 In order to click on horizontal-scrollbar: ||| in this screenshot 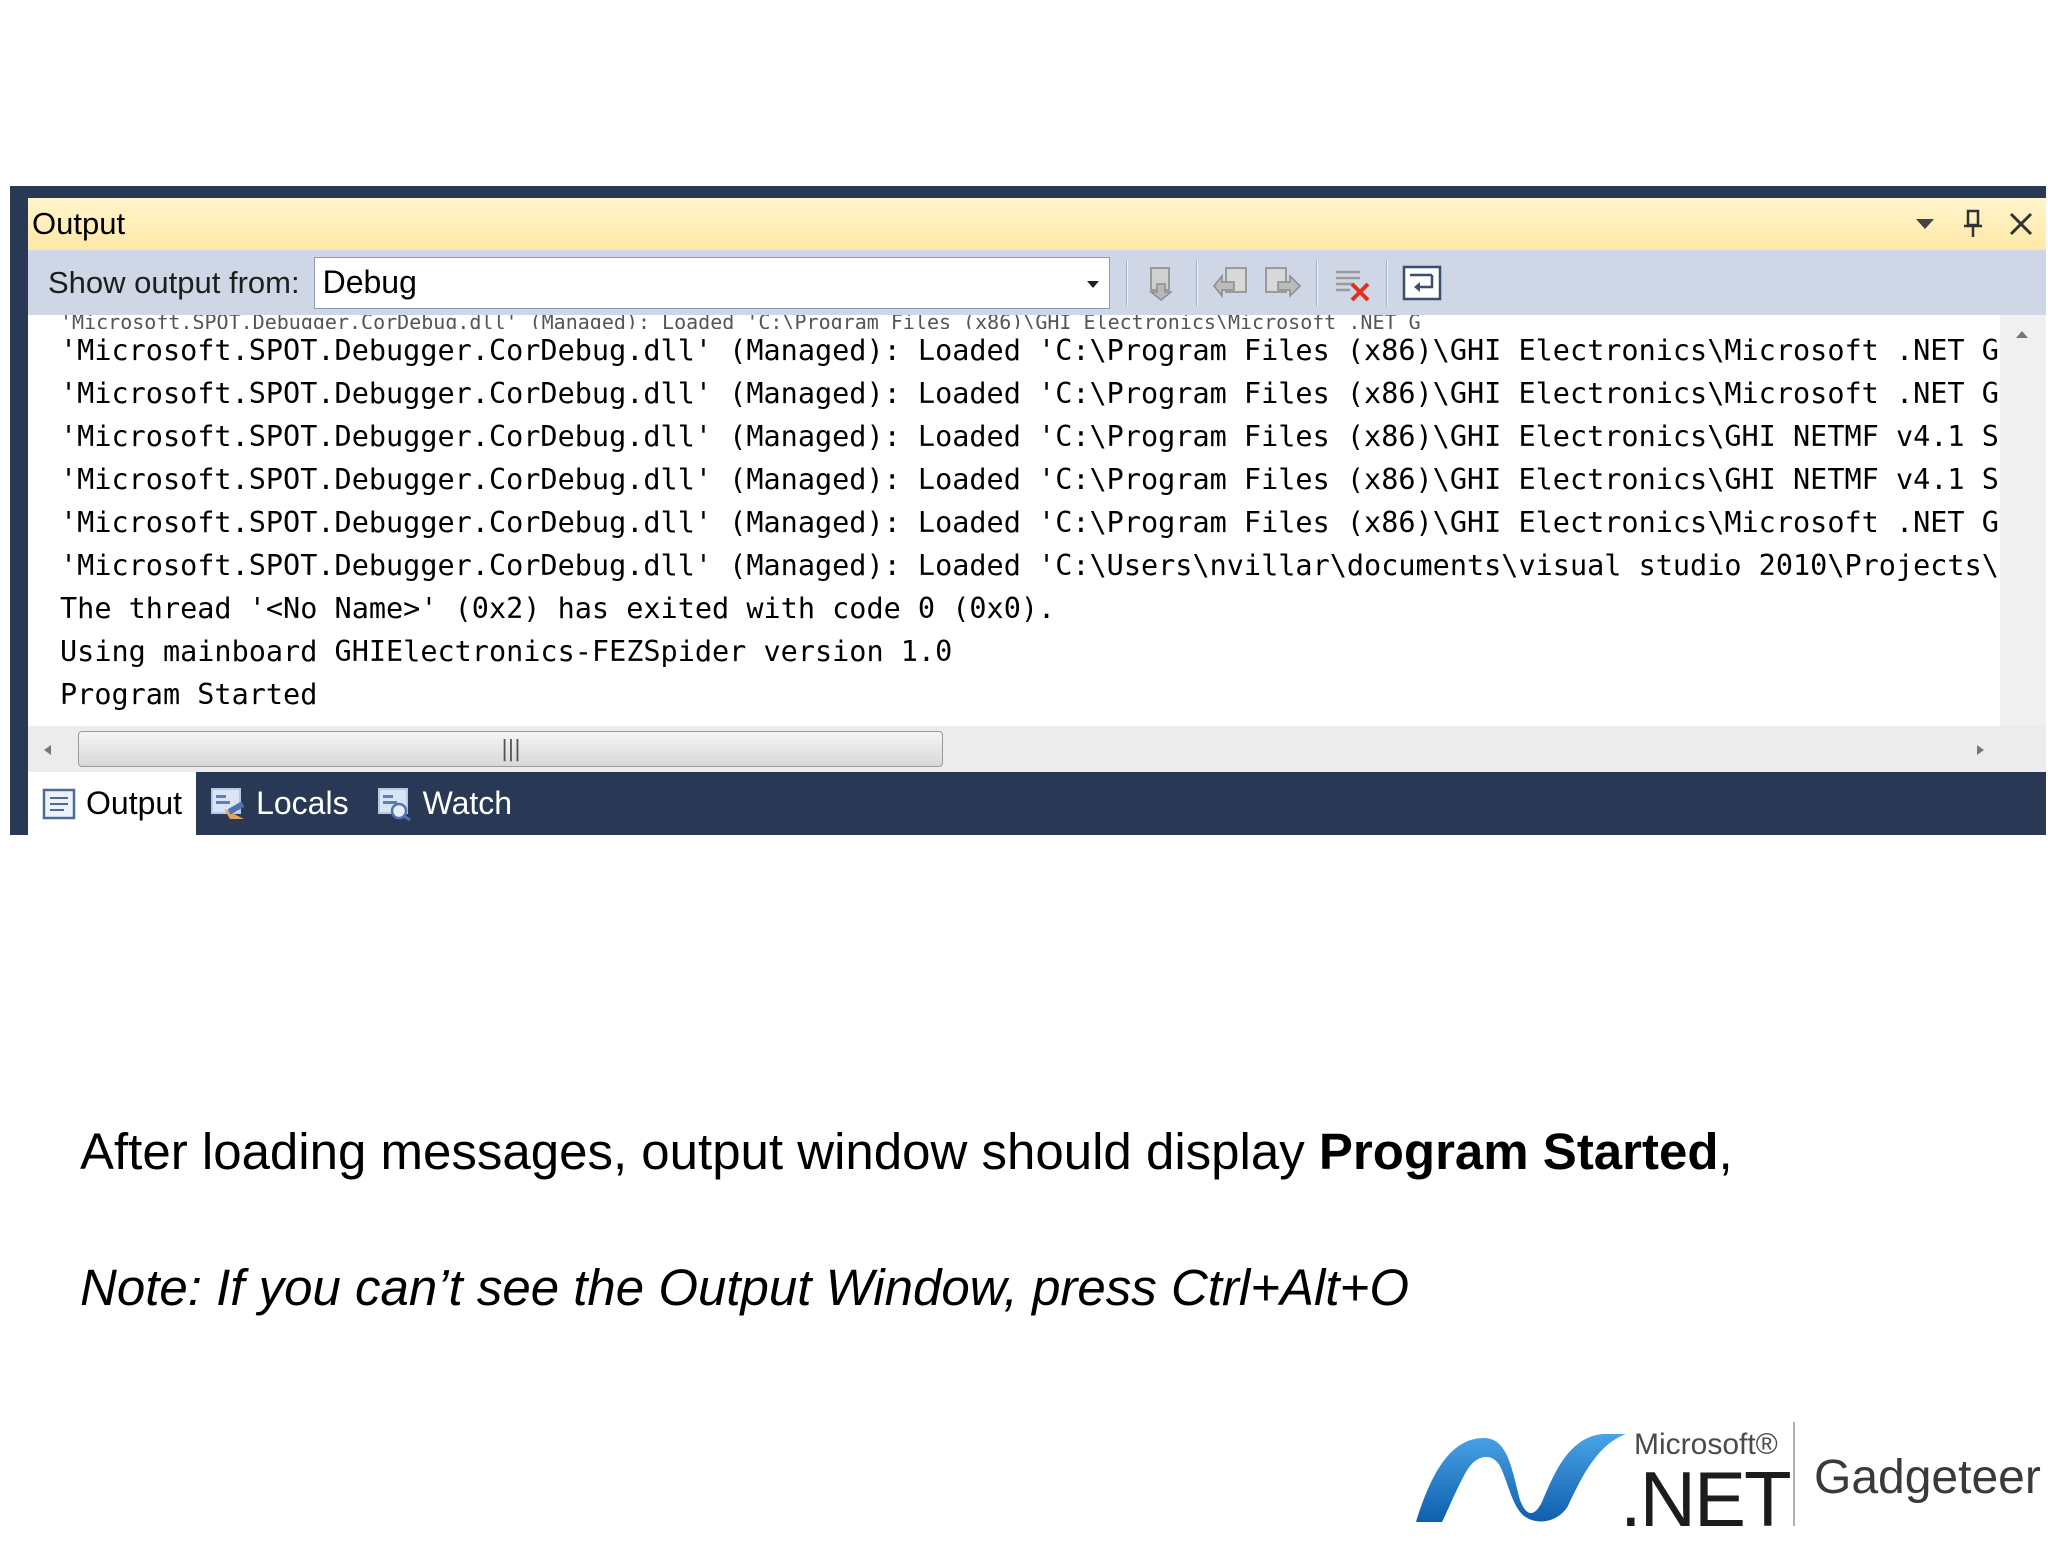, I will do `click(1037, 749)`.